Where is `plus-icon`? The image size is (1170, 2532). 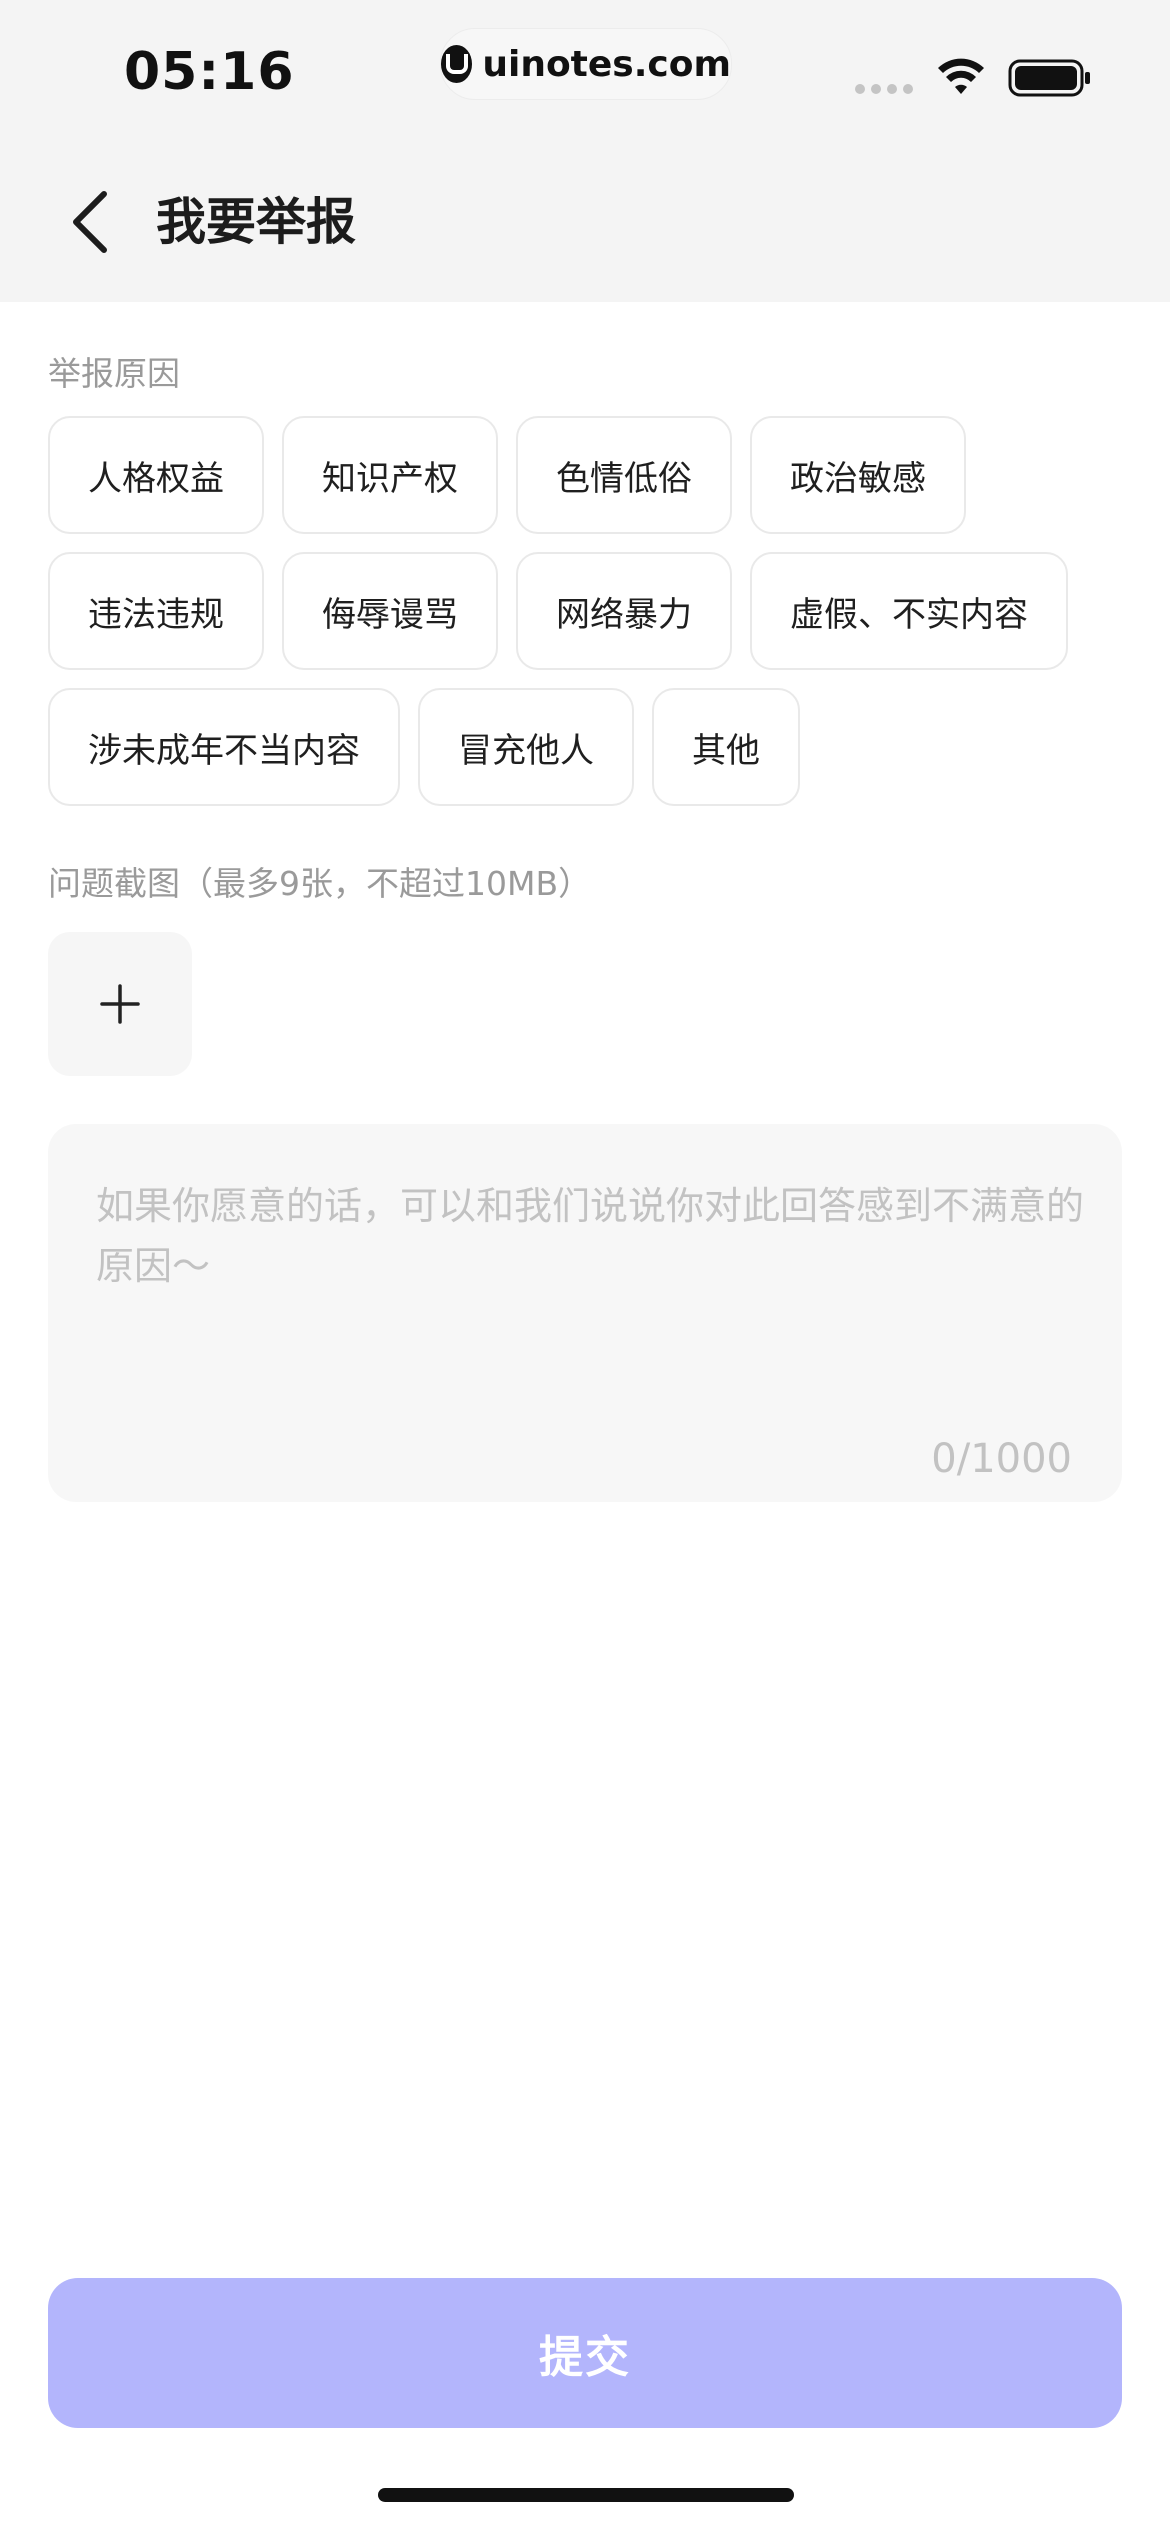 plus-icon is located at coordinates (120, 1004).